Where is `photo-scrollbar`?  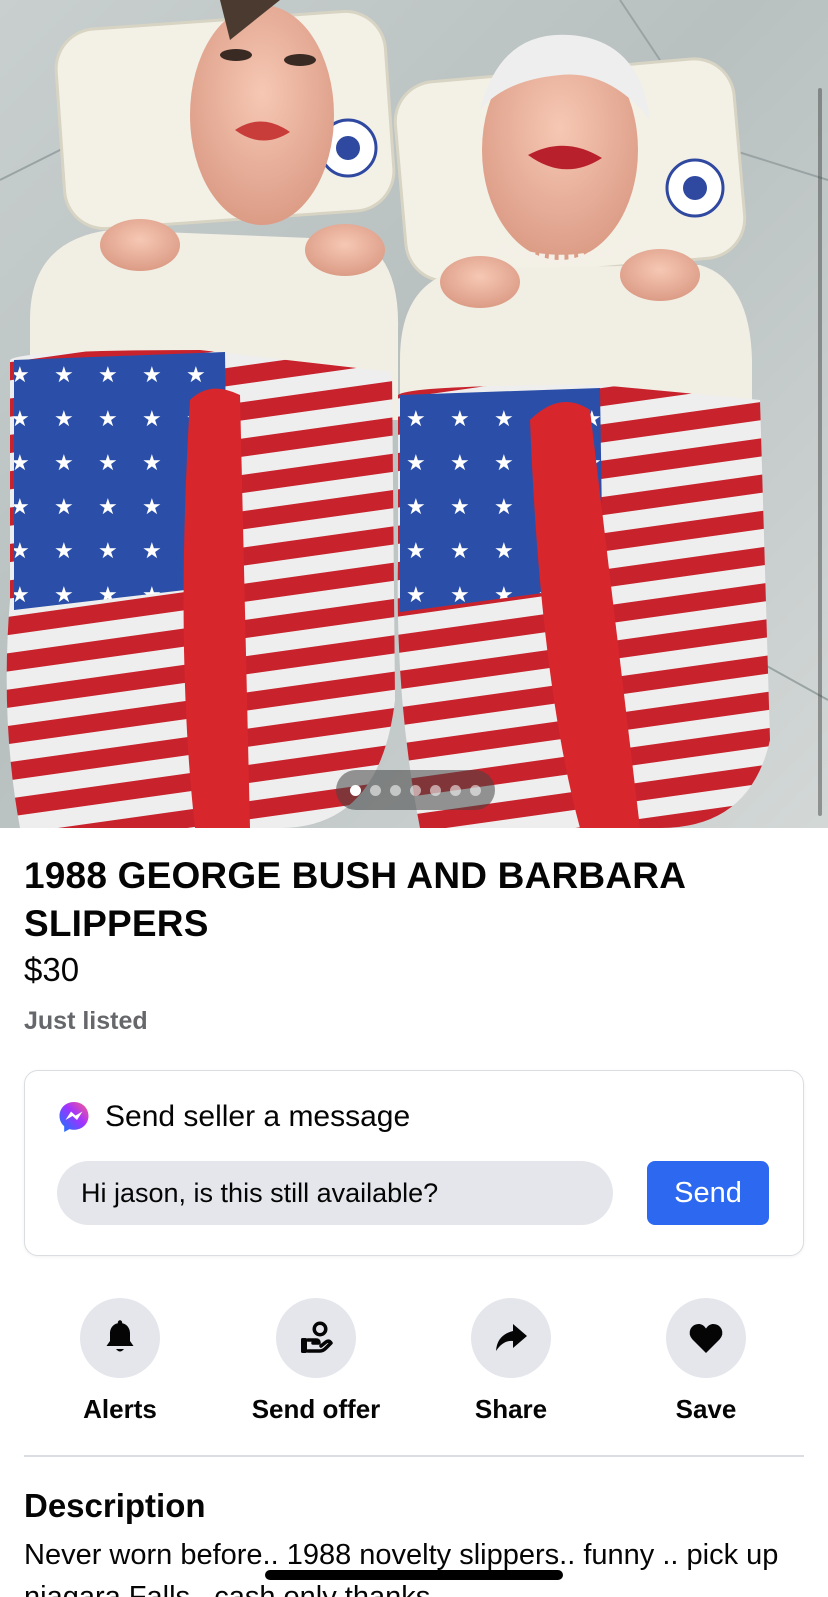
photo-scrollbar is located at coordinates (820, 452).